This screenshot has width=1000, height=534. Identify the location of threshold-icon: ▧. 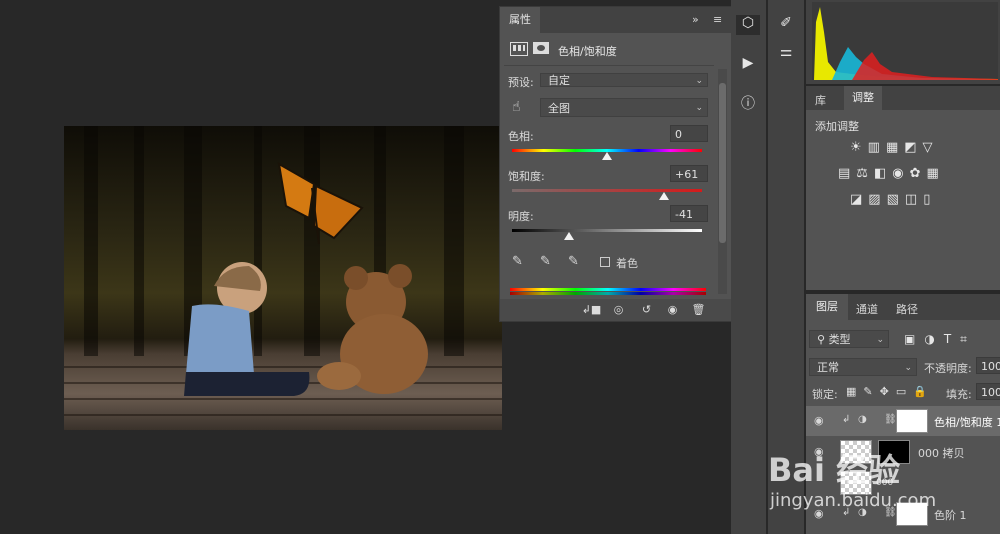
(896, 199).